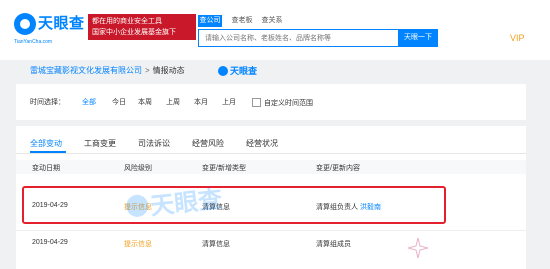 Image resolution: width=550 pixels, height=269 pixels. Describe the element at coordinates (216, 244) in the screenshot. I see `row-change-type: 清算信息` at that location.